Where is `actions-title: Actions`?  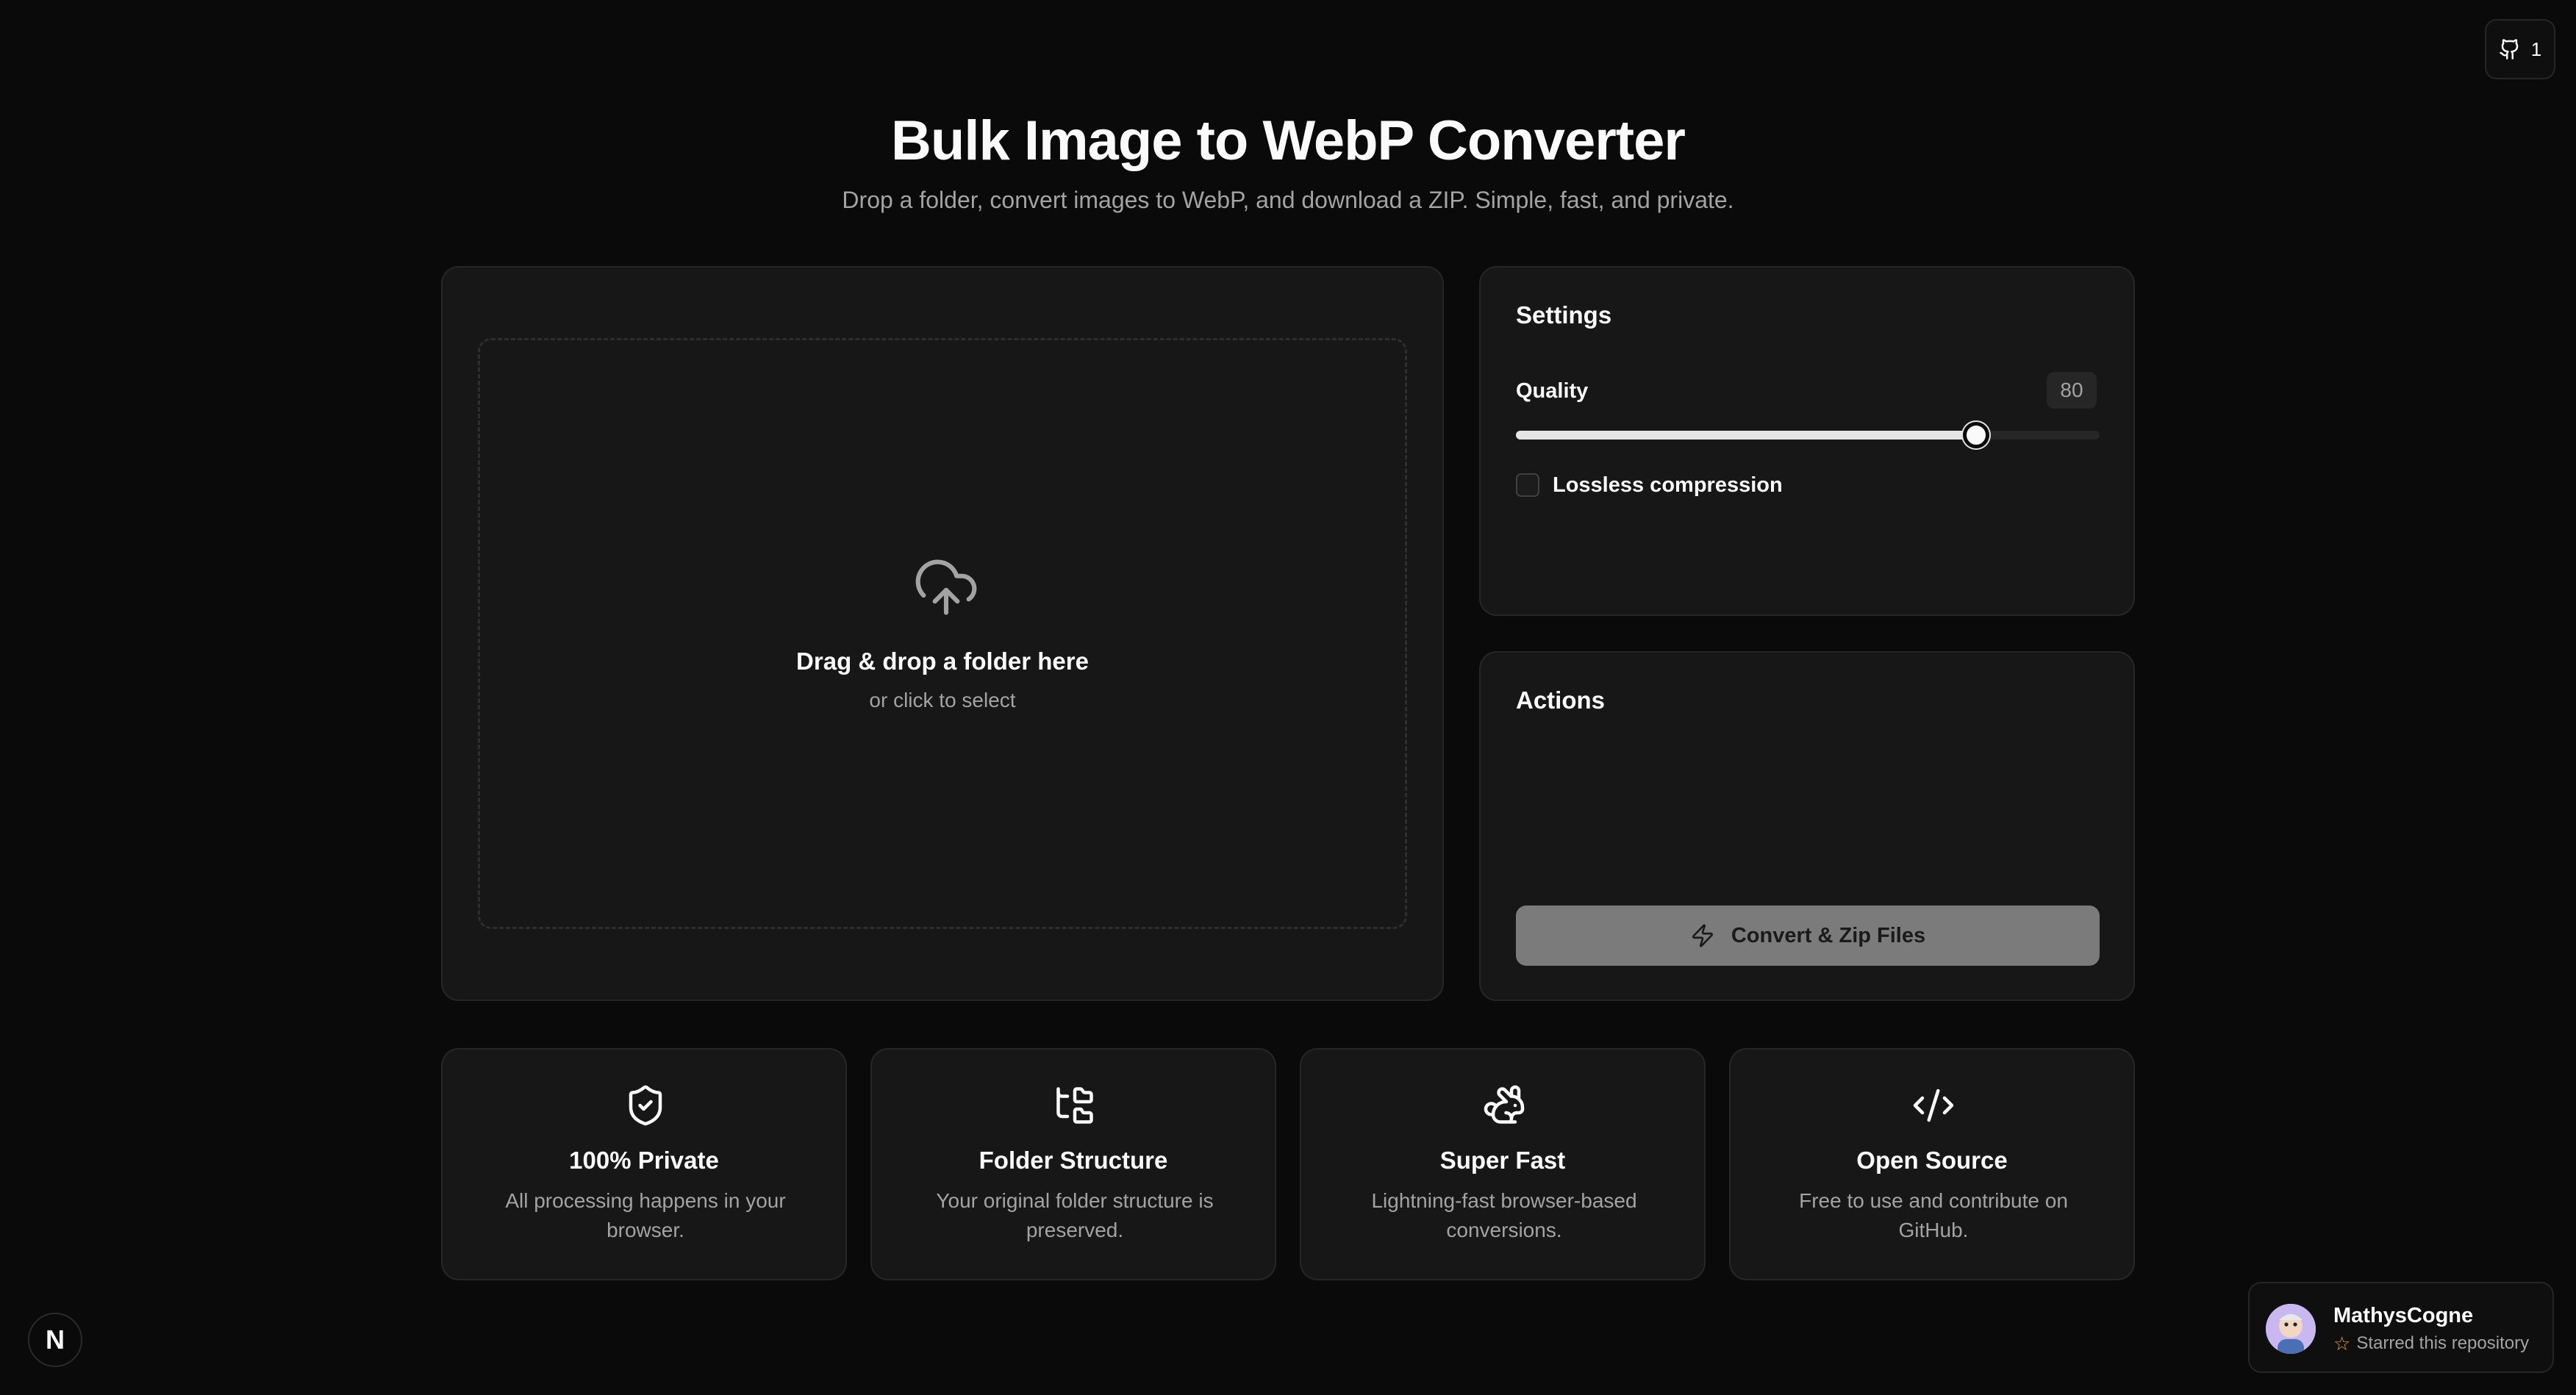 actions-title: Actions is located at coordinates (1561, 700).